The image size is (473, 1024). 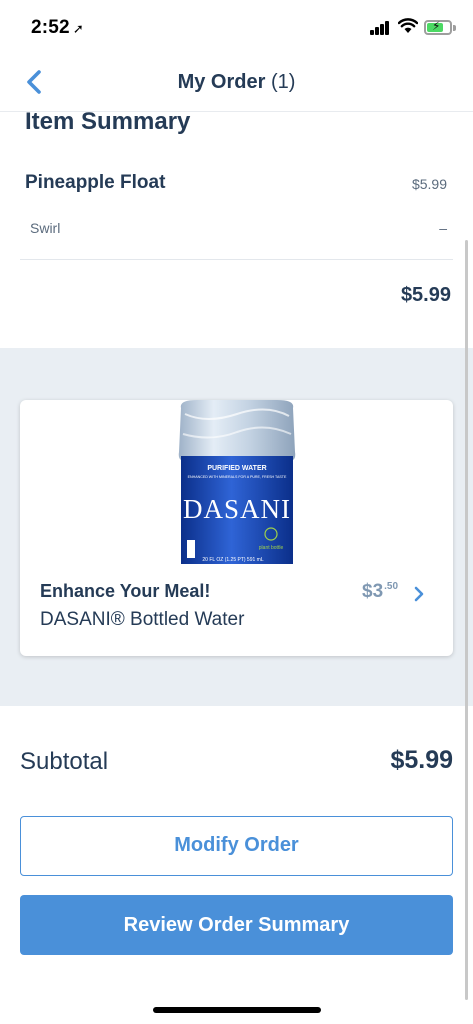 What do you see at coordinates (429, 184) in the screenshot?
I see `item-price: $5.99` at bounding box center [429, 184].